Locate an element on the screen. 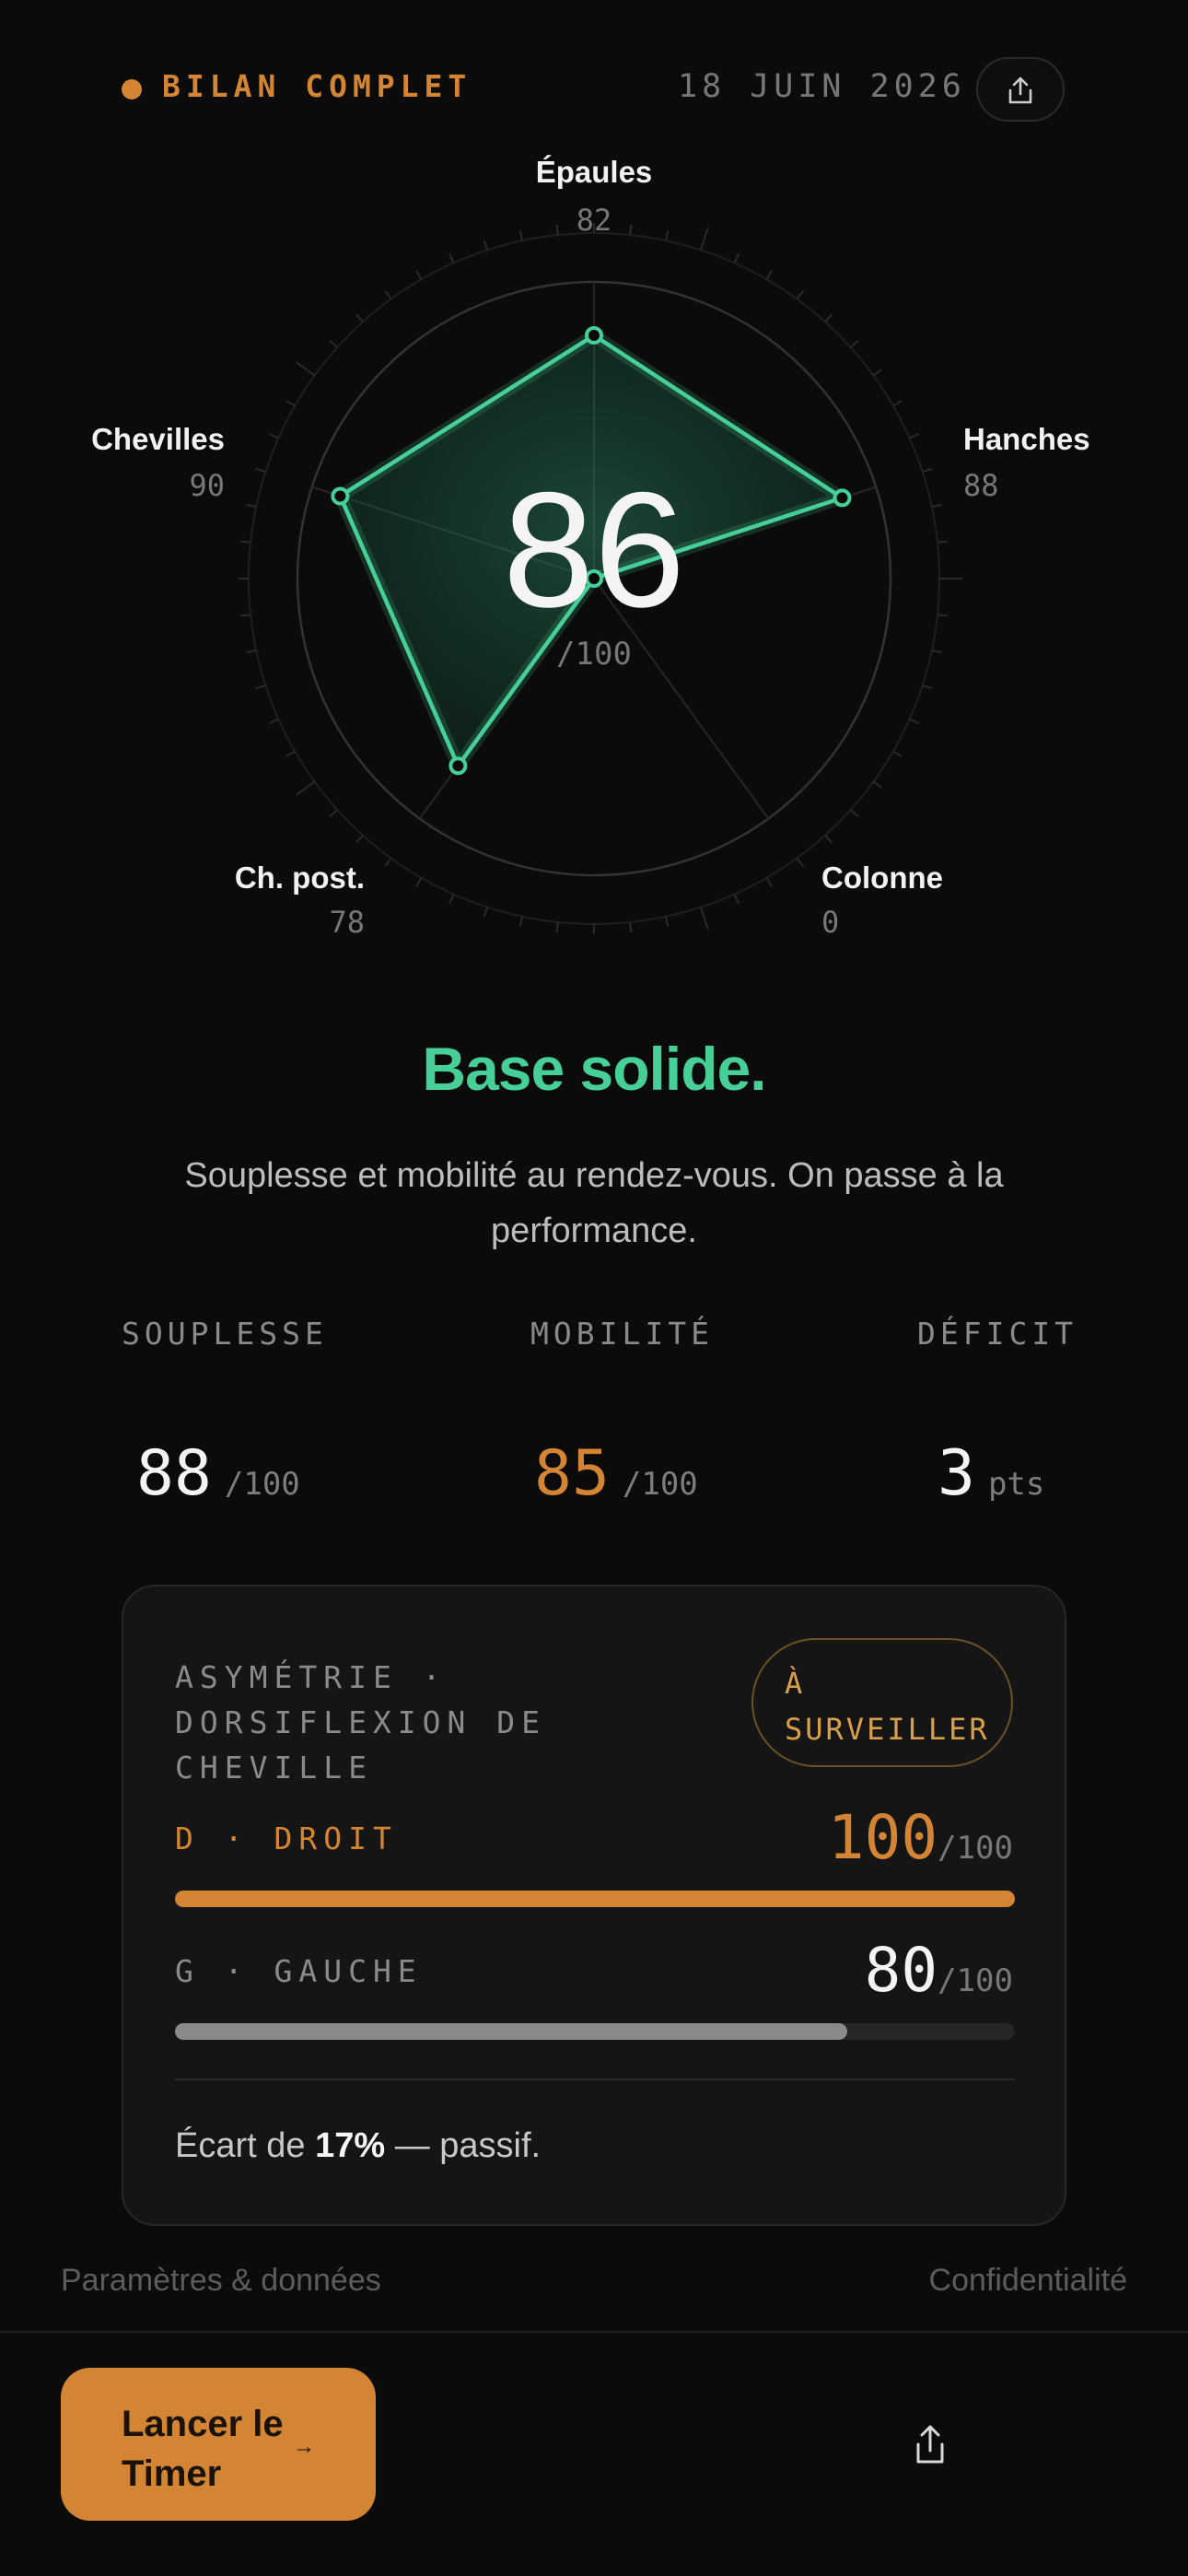 This screenshot has height=2576, width=1188. overall-score: 86 is located at coordinates (594, 549).